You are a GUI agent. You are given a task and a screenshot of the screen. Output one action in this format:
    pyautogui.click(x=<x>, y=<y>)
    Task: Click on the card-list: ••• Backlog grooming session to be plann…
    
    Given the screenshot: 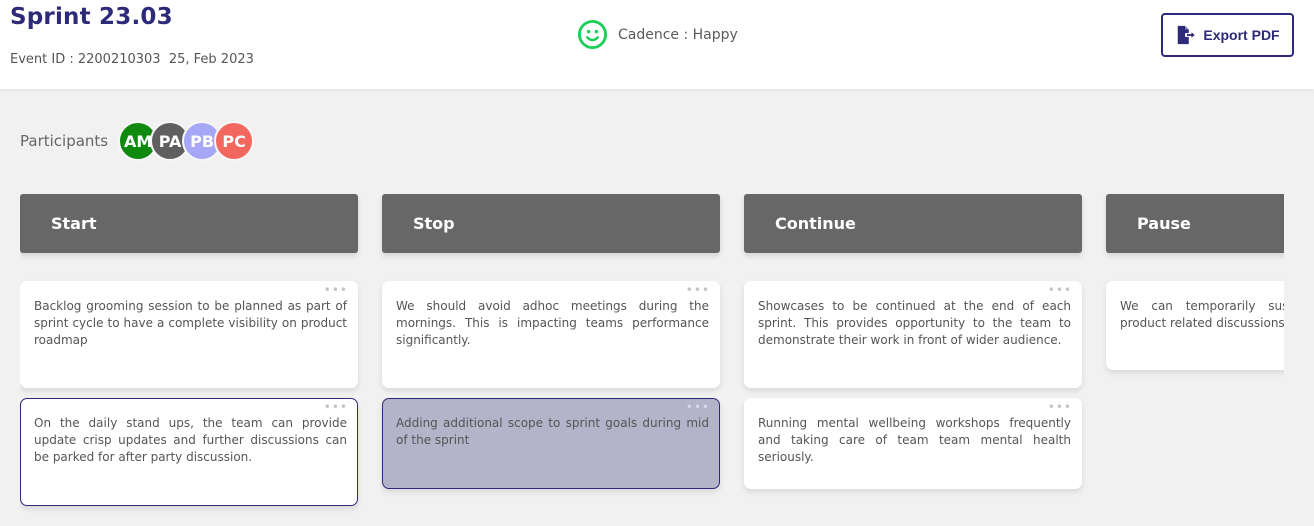 What is the action you would take?
    pyautogui.click(x=189, y=393)
    